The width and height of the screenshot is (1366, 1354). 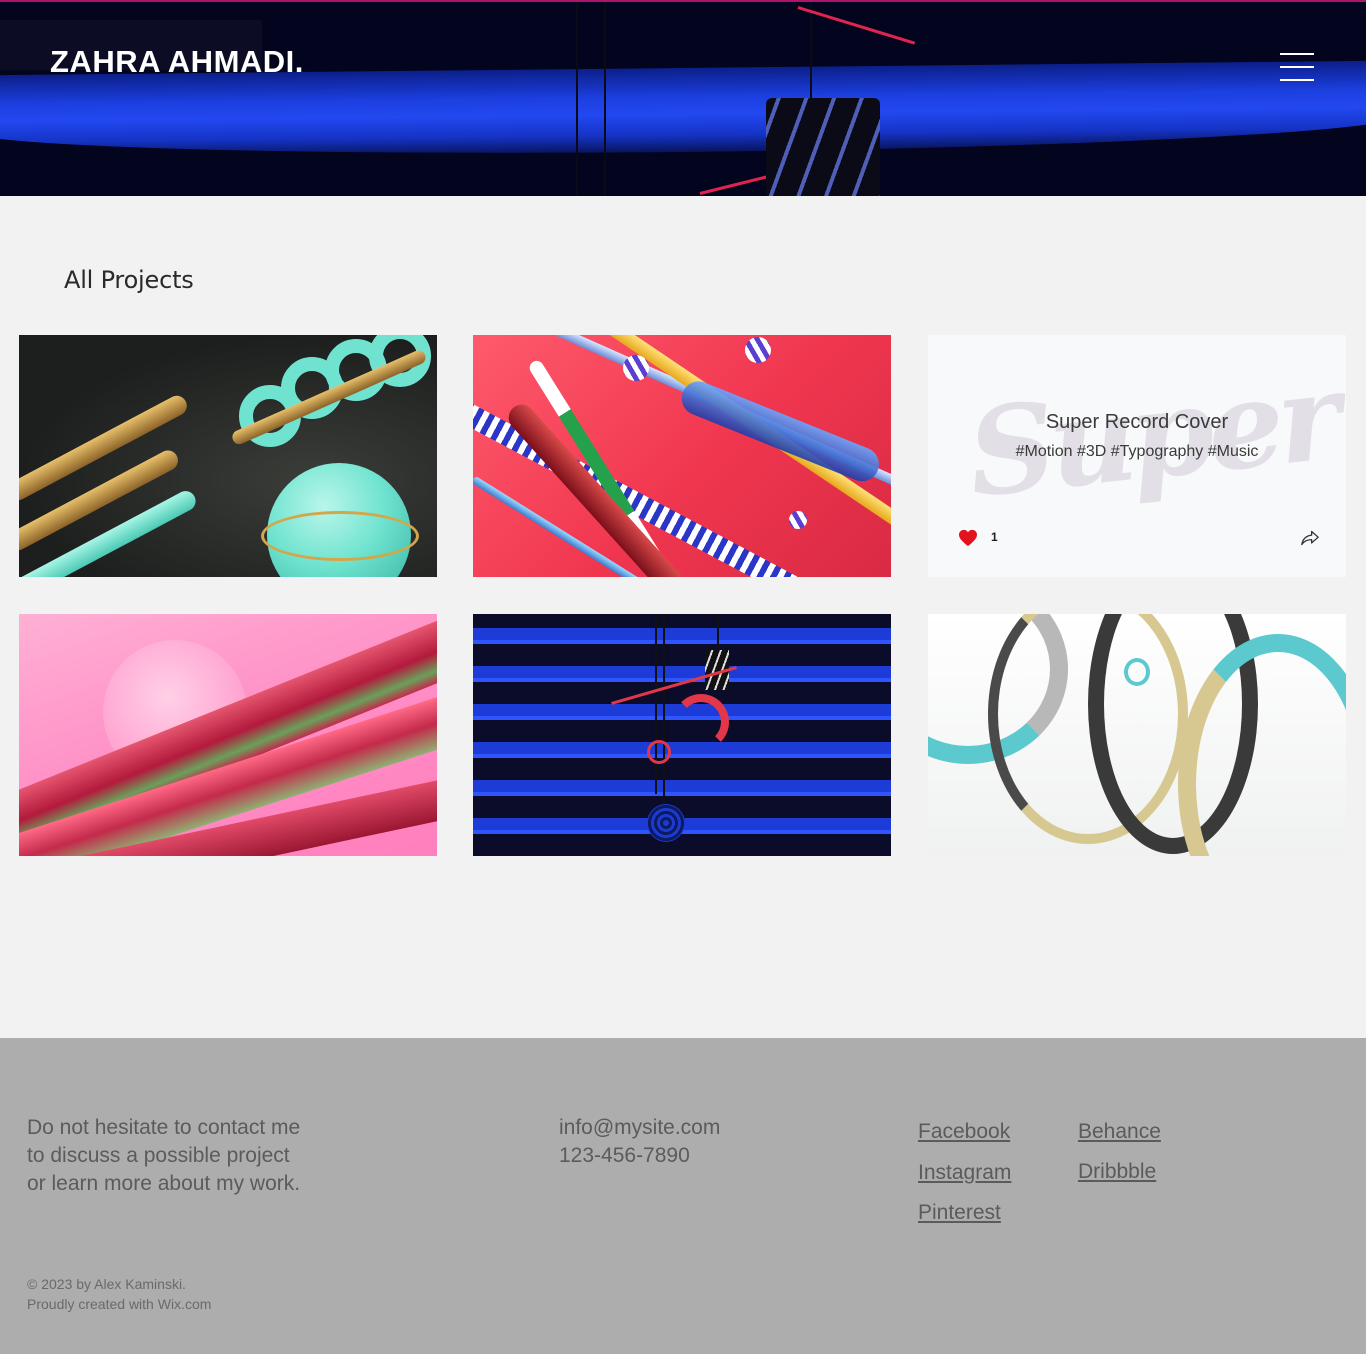 I want to click on red-arc, so click(x=701, y=722).